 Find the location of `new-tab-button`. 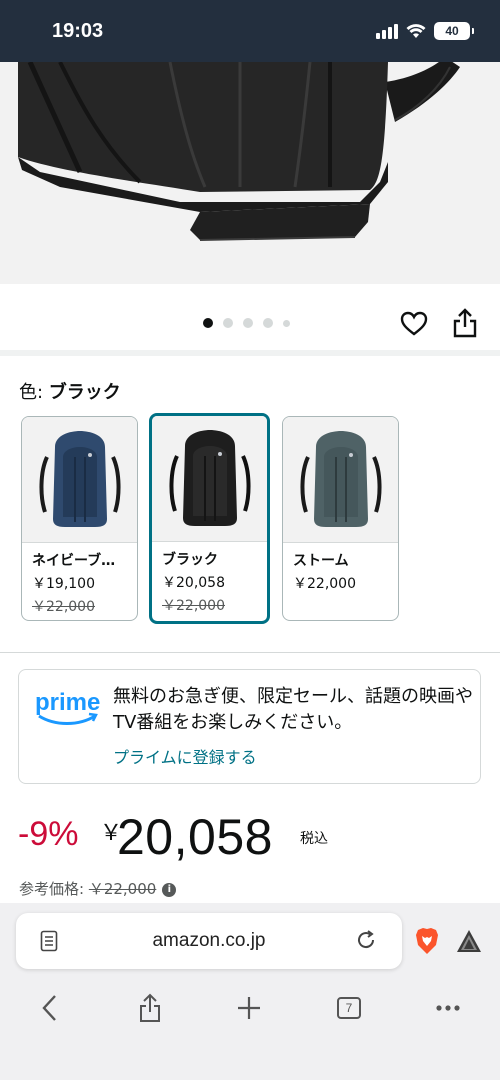

new-tab-button is located at coordinates (249, 1008).